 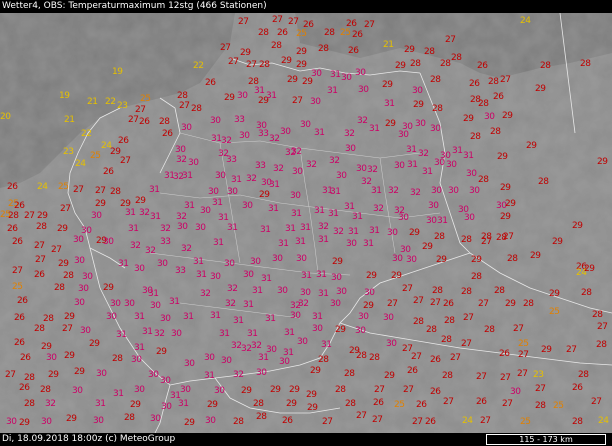 What do you see at coordinates (80, 164) in the screenshot?
I see `station-temperature: 24` at bounding box center [80, 164].